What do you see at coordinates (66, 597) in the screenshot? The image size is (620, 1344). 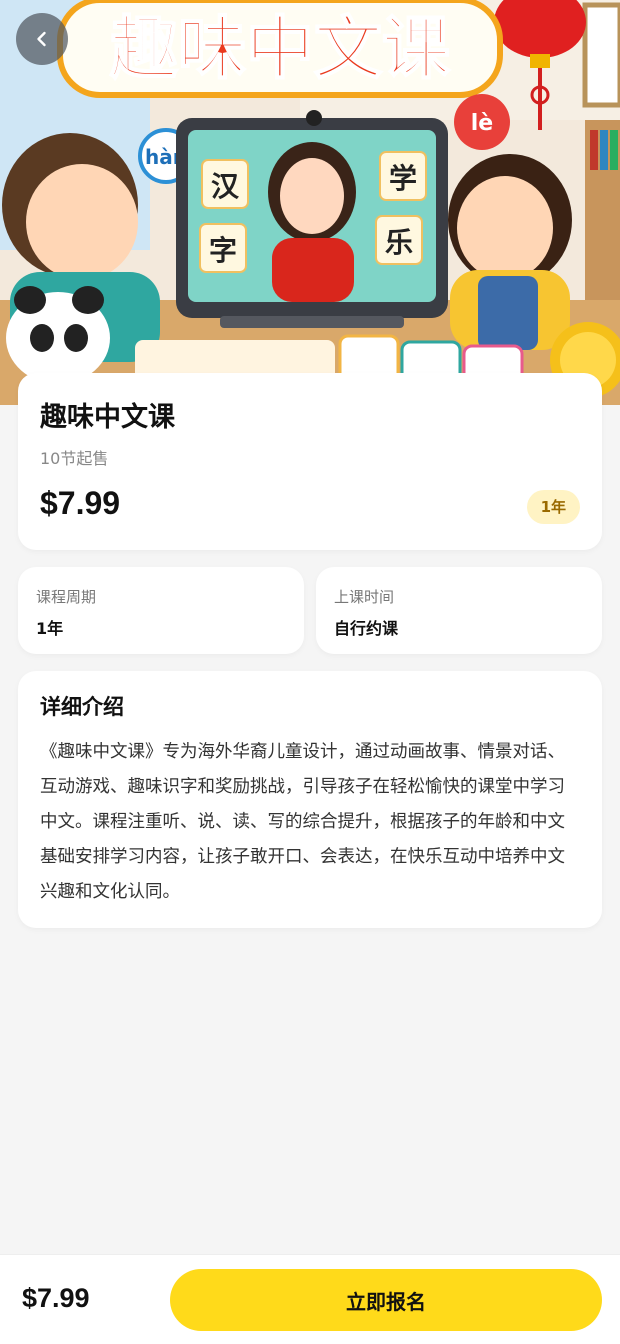 I see `course-period-label: 课程周期` at bounding box center [66, 597].